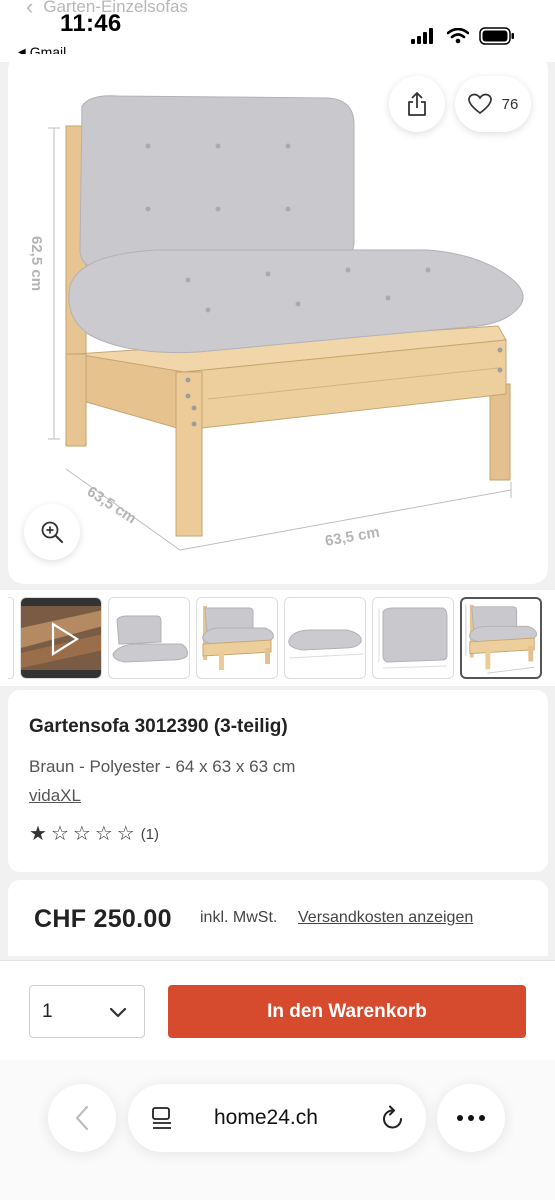  Describe the element at coordinates (277, 31) in the screenshot. I see `status-bar: ‹ Garten-Einzelsofas 11:46 ◀ Gmail` at that location.